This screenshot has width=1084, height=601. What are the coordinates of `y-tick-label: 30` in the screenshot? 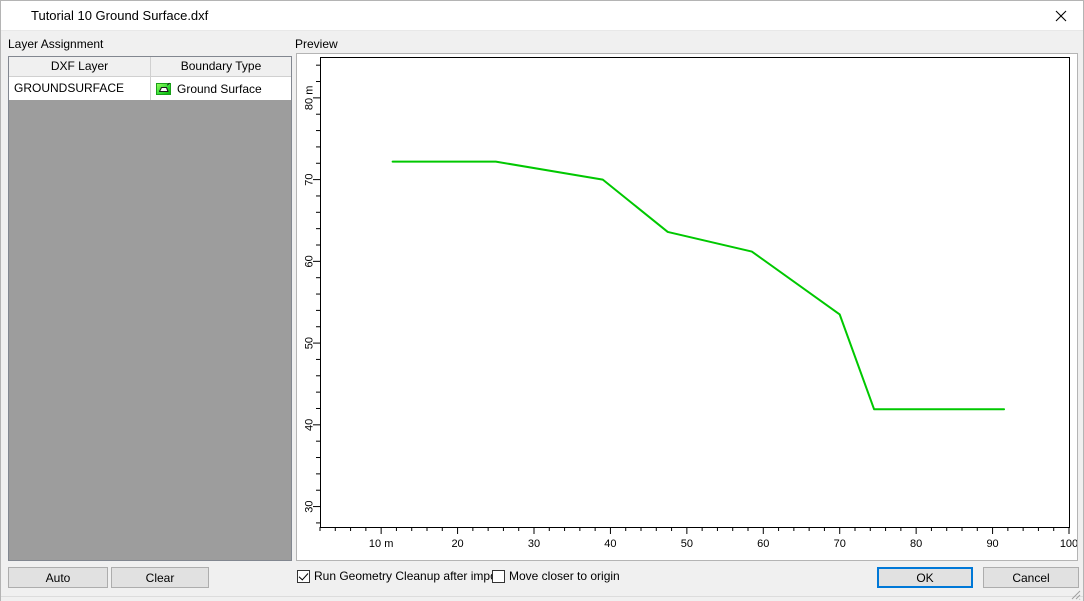 It's located at (310, 506).